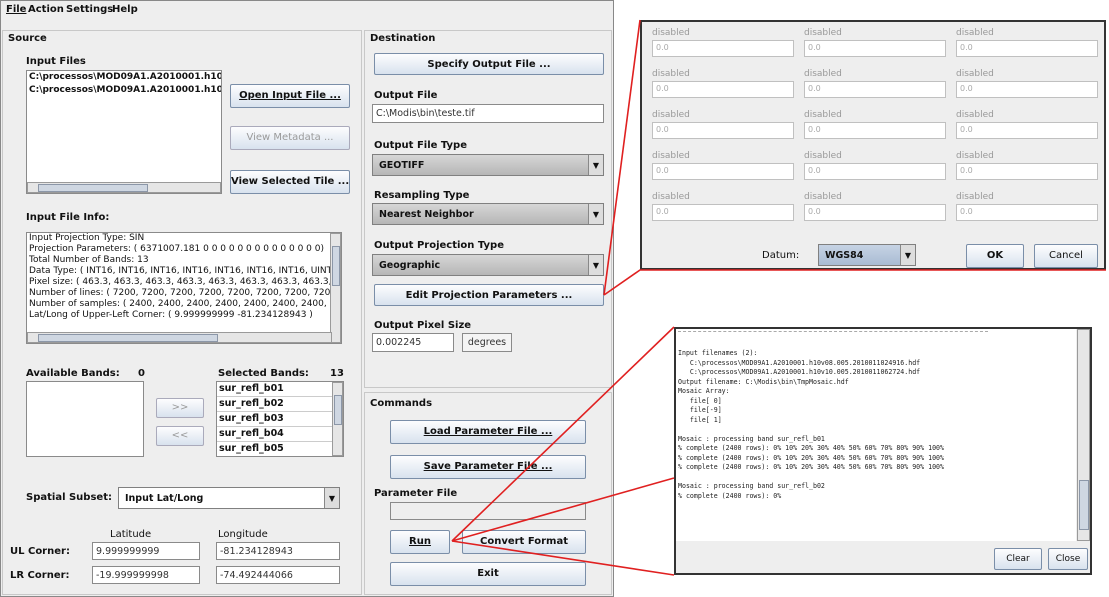 The image size is (1109, 597). Describe the element at coordinates (280, 434) in the screenshot. I see `list-item: sur_refl_b04` at that location.